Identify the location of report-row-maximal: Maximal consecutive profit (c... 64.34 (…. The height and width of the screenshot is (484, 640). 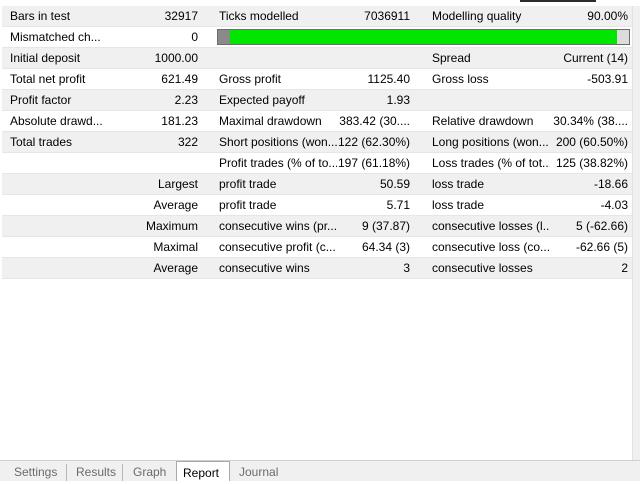
(317, 247).